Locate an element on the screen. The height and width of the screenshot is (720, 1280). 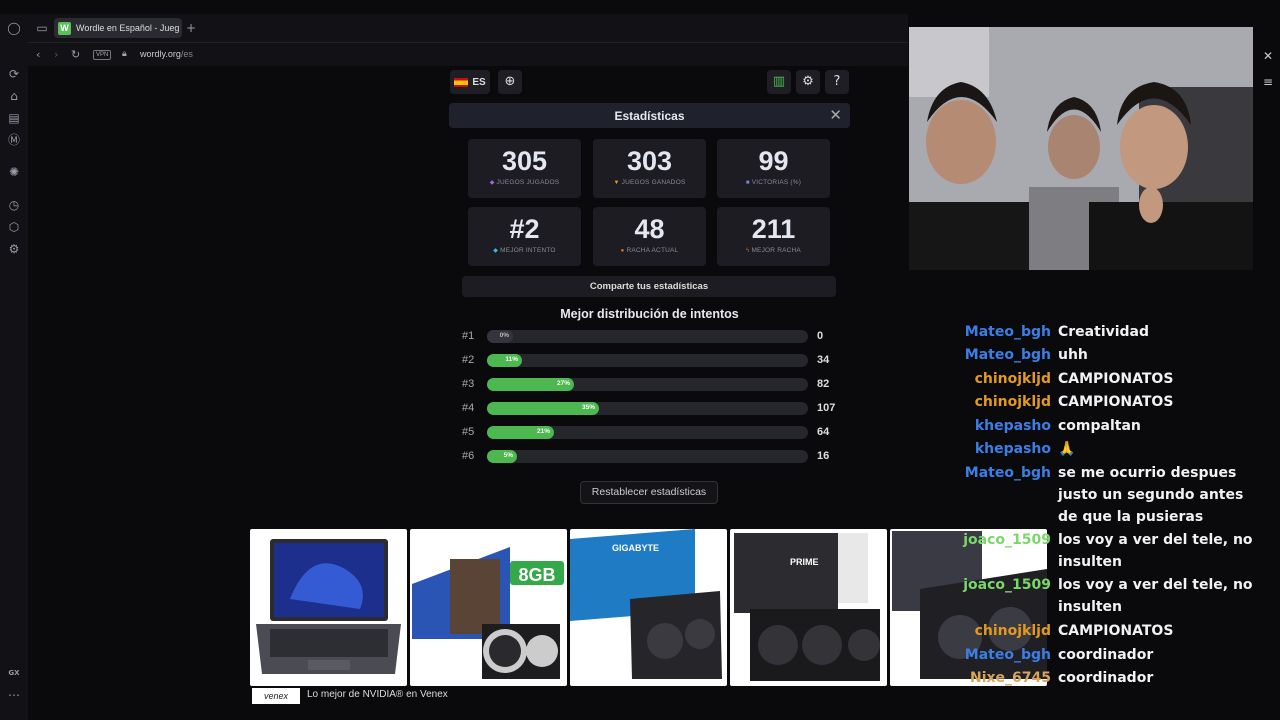
stream-menu-icon: ≡ is located at coordinates (1268, 82).